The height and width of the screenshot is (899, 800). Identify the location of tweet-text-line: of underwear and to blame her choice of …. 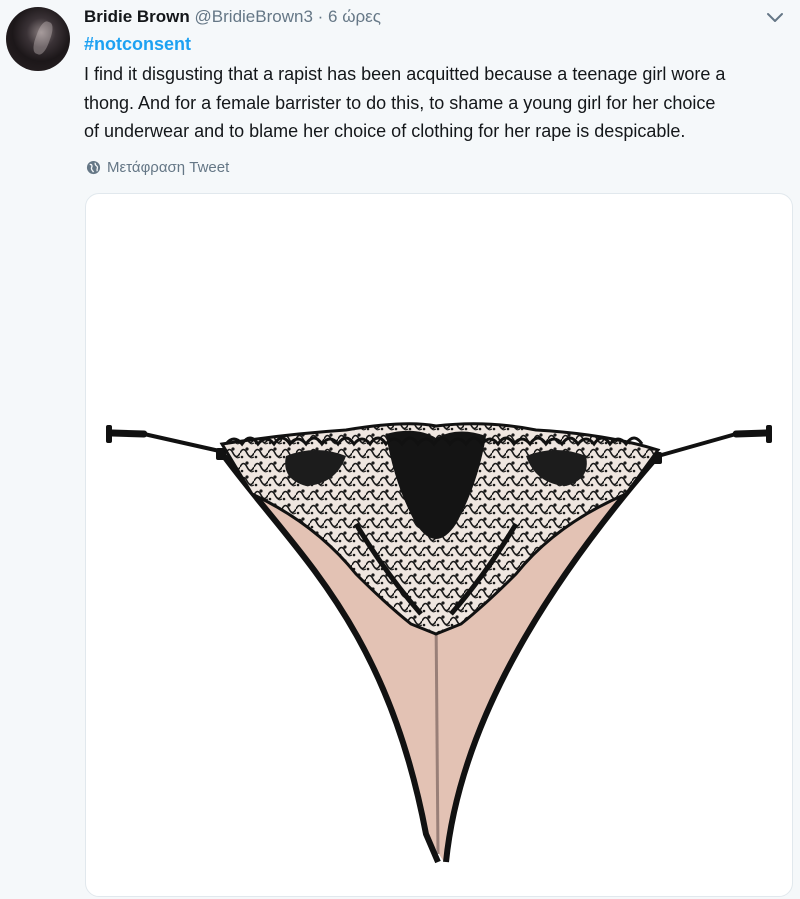
(385, 131).